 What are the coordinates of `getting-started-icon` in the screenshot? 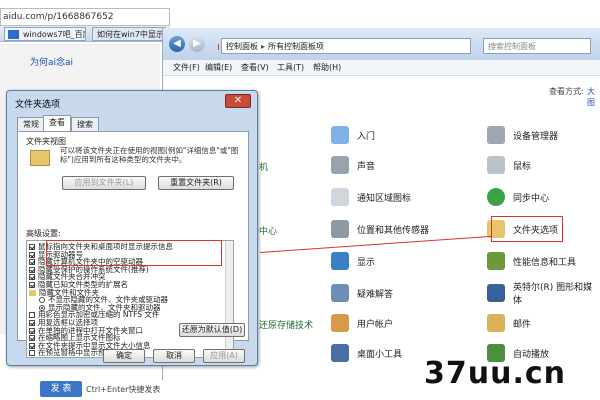 It's located at (340, 135).